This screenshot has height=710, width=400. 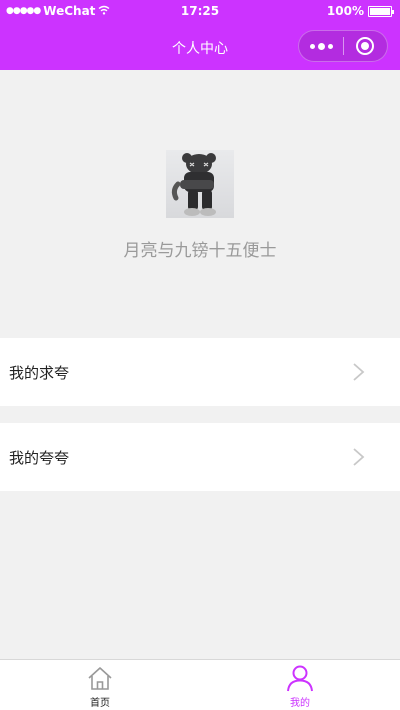 I want to click on avatar, so click(x=200, y=184).